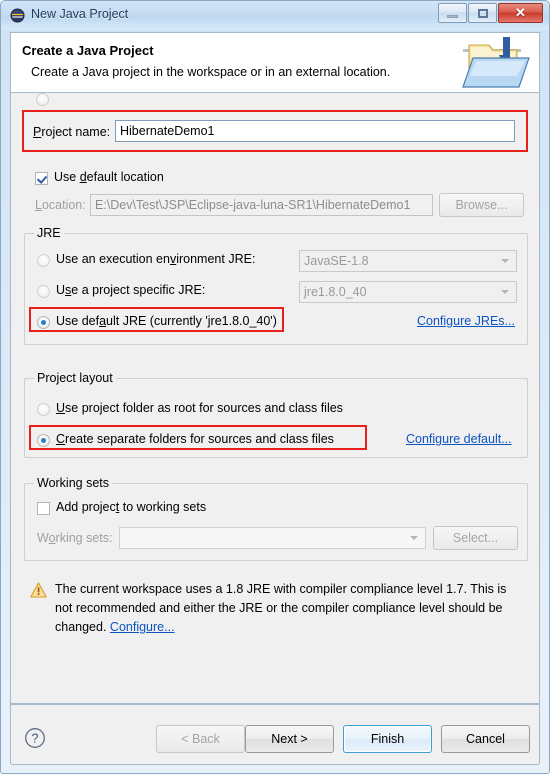  I want to click on jre-execution-env-combo: JavaSE-1.8, so click(408, 261).